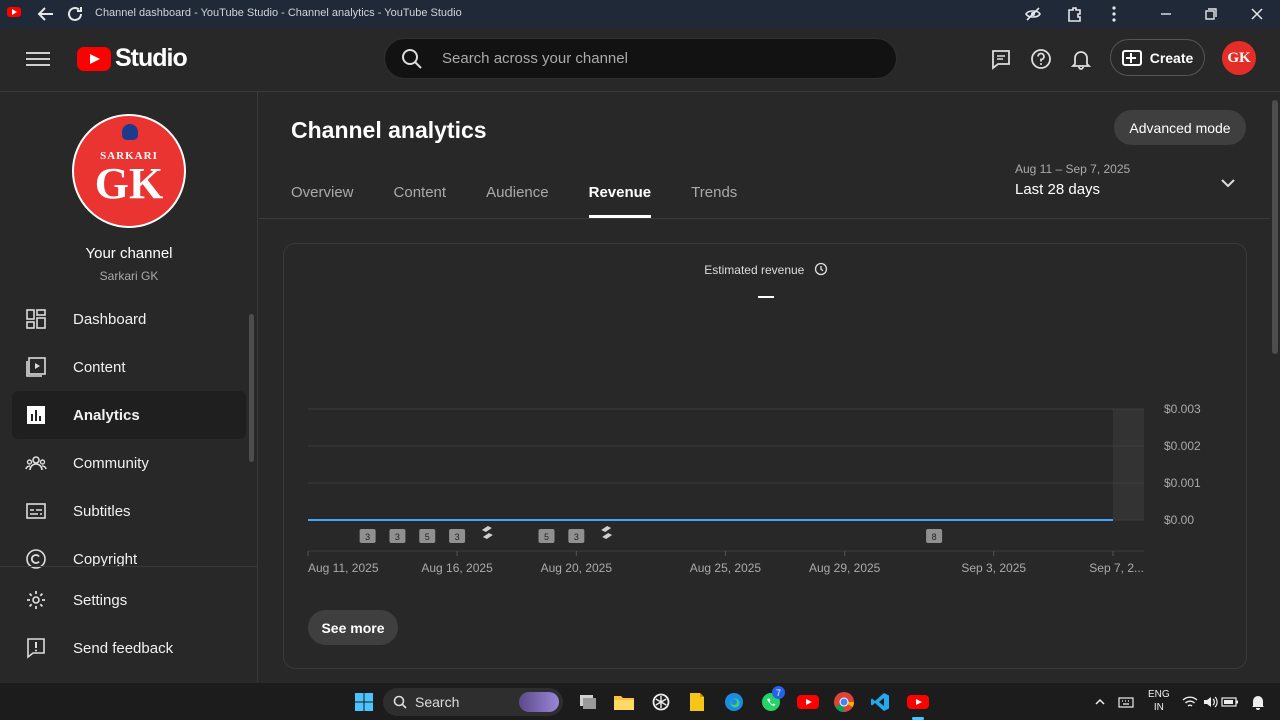  Describe the element at coordinates (726, 568) in the screenshot. I see `x-tick-label: Aug 25, 2025` at that location.